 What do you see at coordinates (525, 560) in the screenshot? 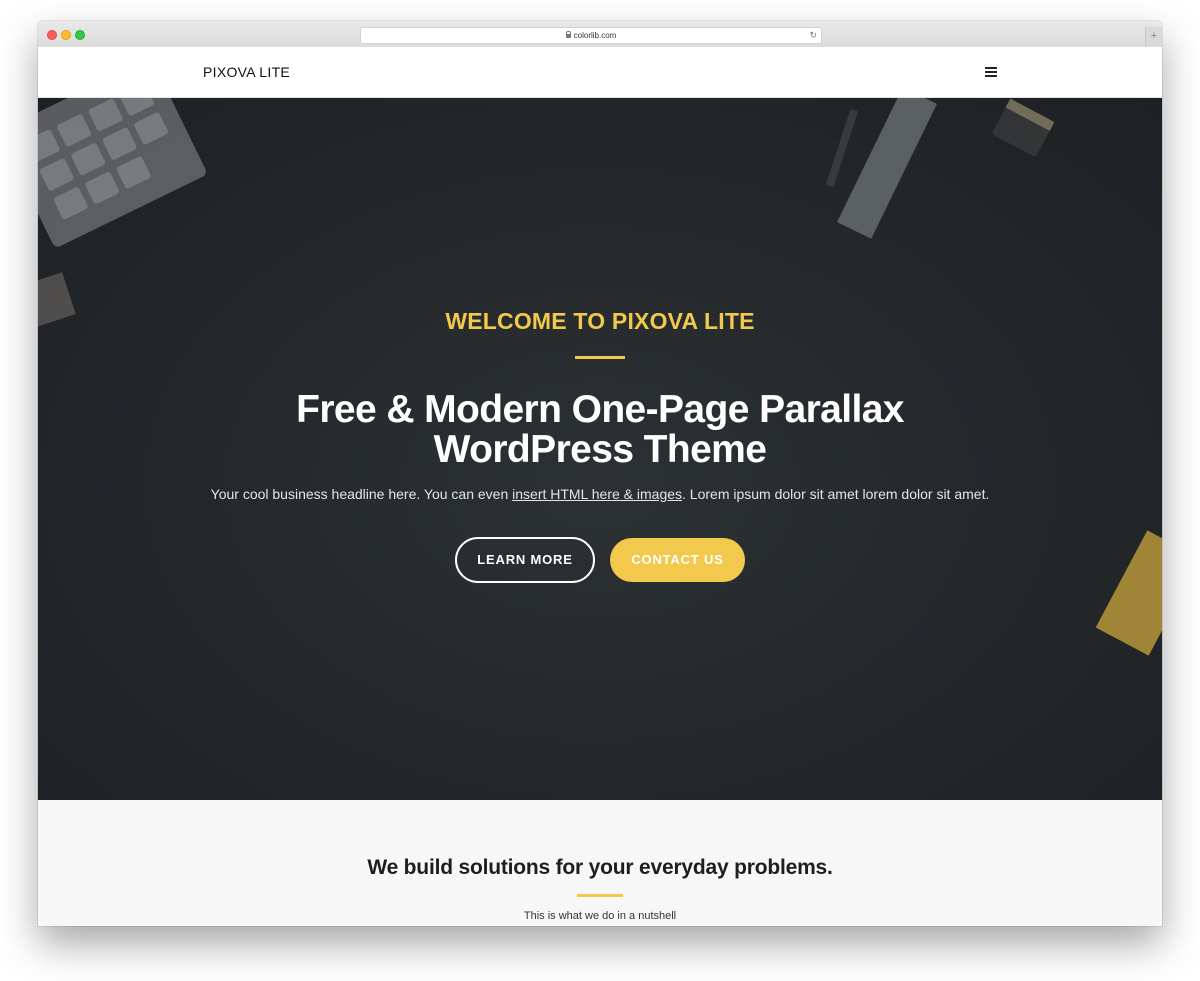
I see `learn-more-button: LEARN MORE` at bounding box center [525, 560].